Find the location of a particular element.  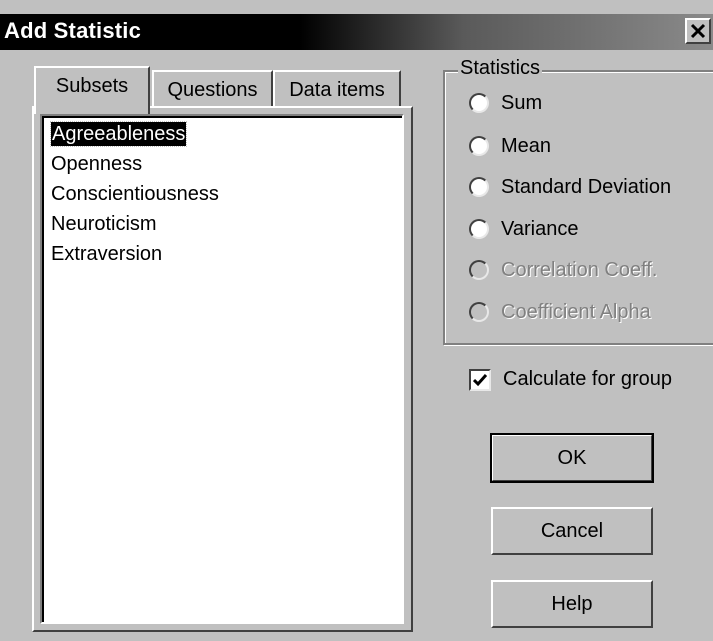

list-item-agreeableness: Agreeableness is located at coordinates (118, 134).